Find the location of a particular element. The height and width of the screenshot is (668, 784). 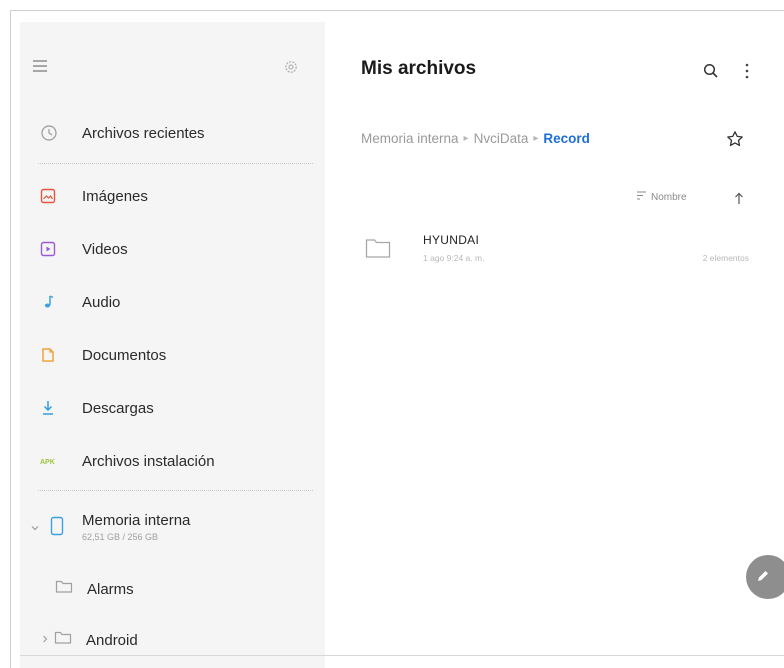

video-icon is located at coordinates (53, 249).